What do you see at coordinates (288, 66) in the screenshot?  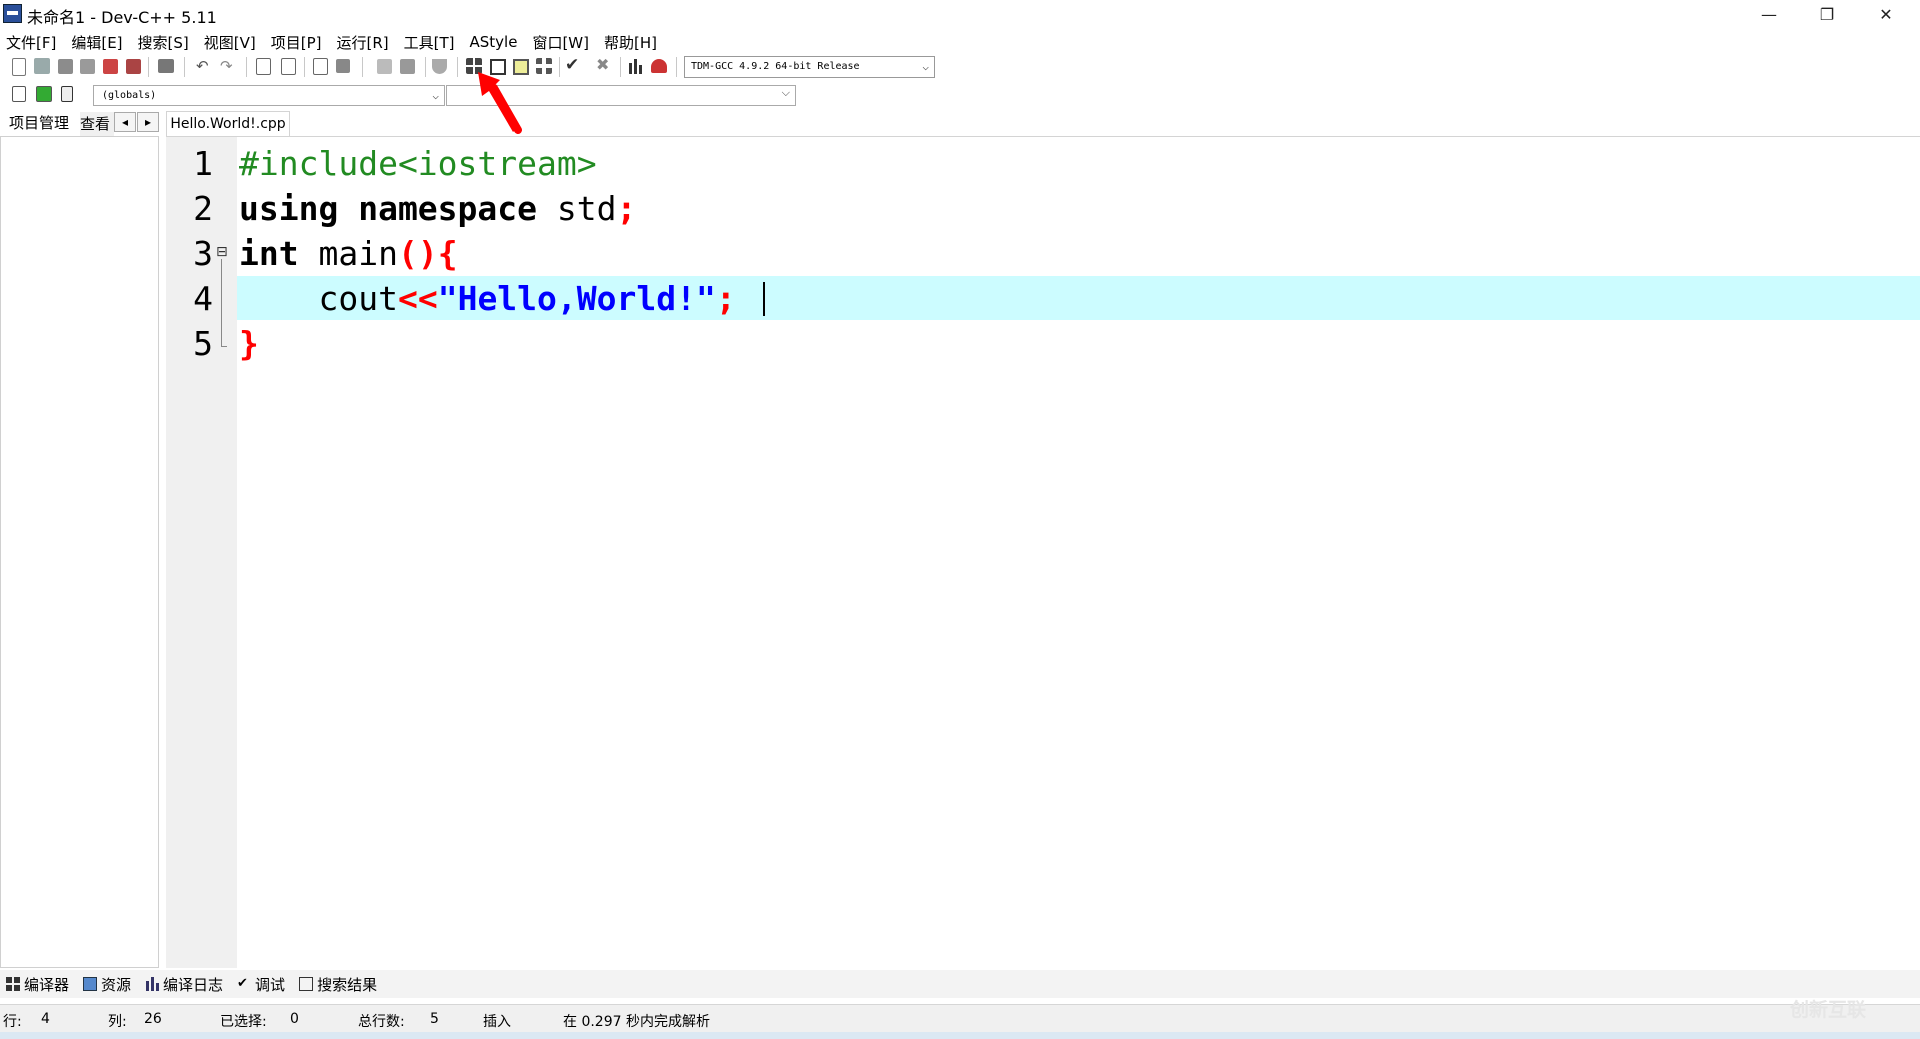 I see `replace-icon` at bounding box center [288, 66].